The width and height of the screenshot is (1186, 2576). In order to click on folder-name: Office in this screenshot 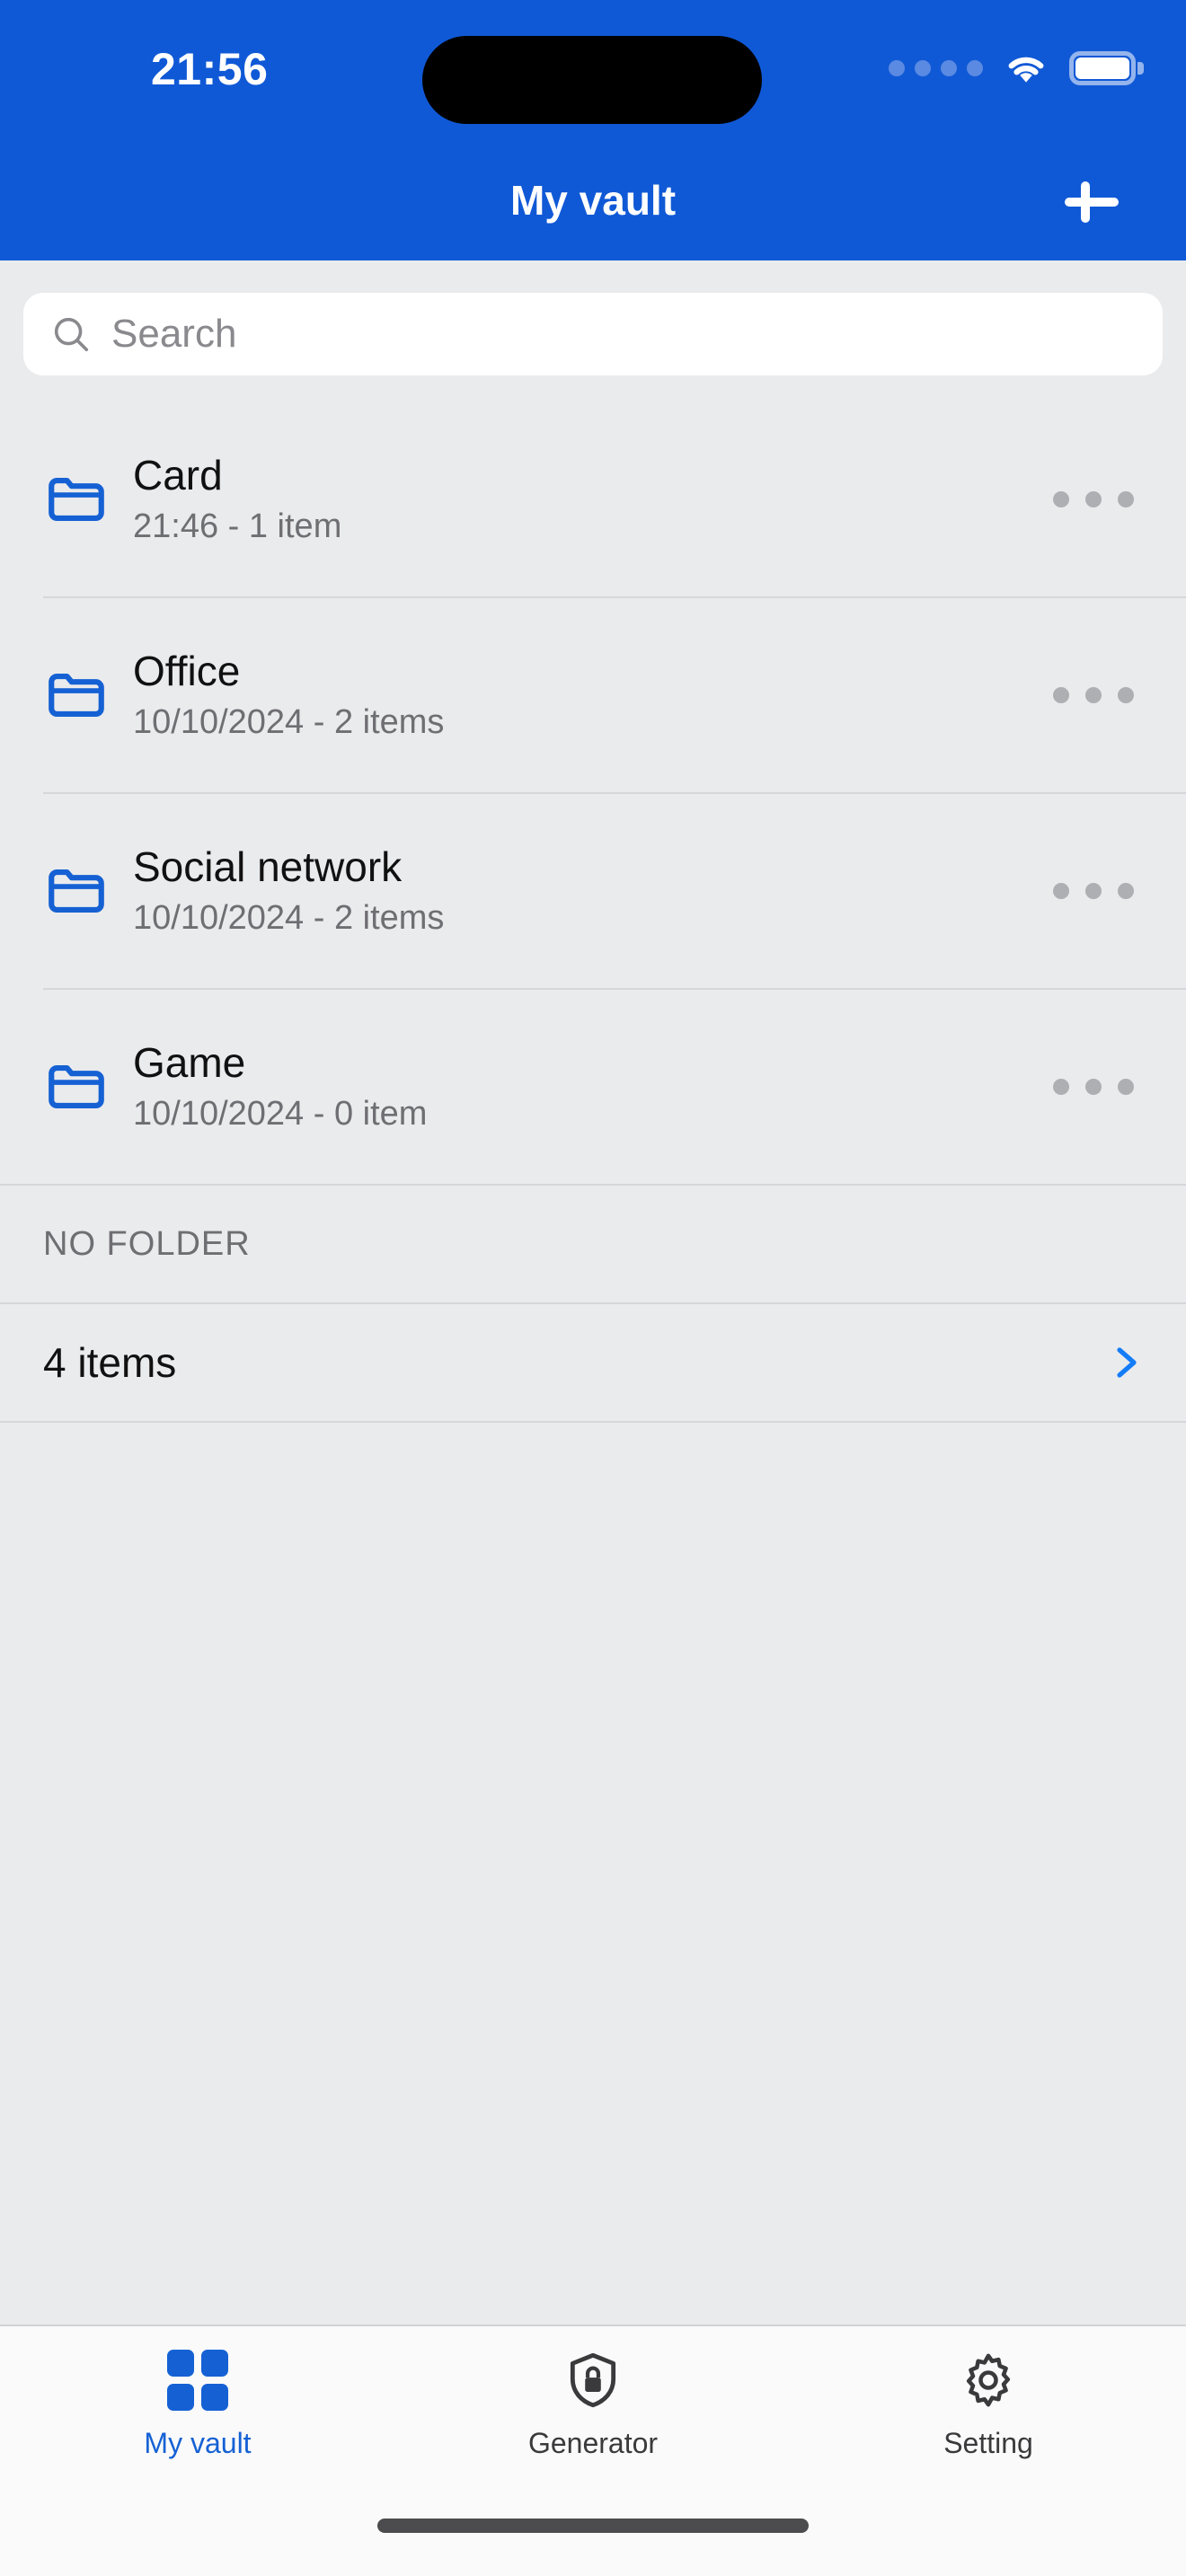, I will do `click(187, 670)`.